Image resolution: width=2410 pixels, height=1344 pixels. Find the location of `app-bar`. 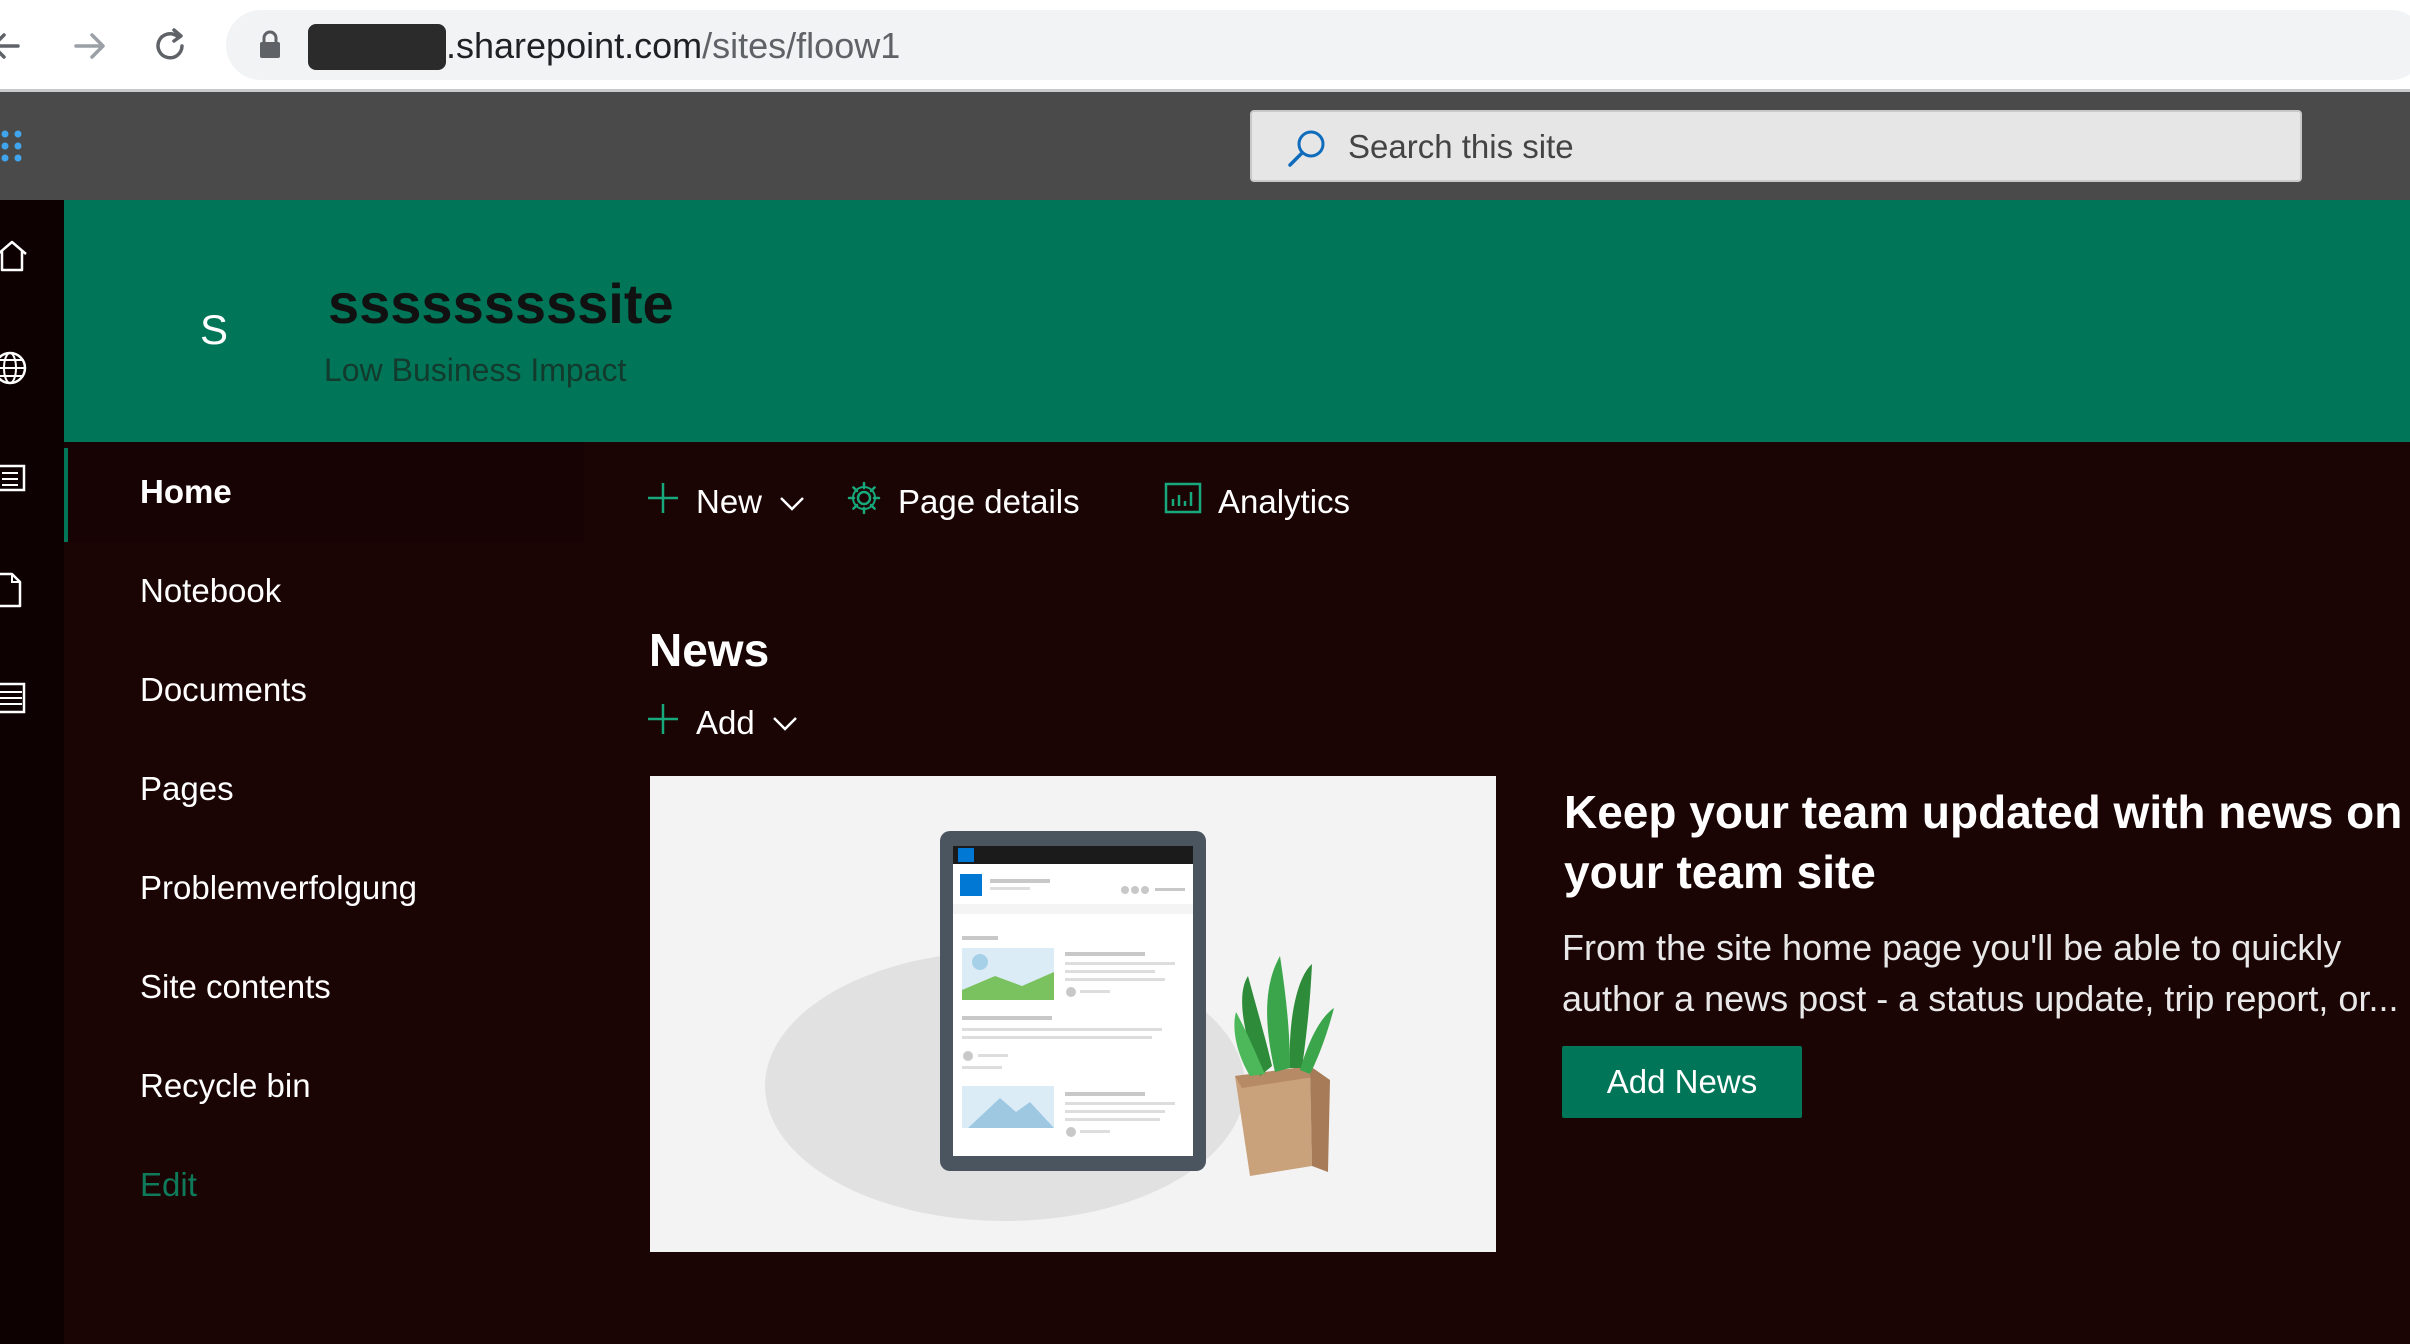

app-bar is located at coordinates (32, 772).